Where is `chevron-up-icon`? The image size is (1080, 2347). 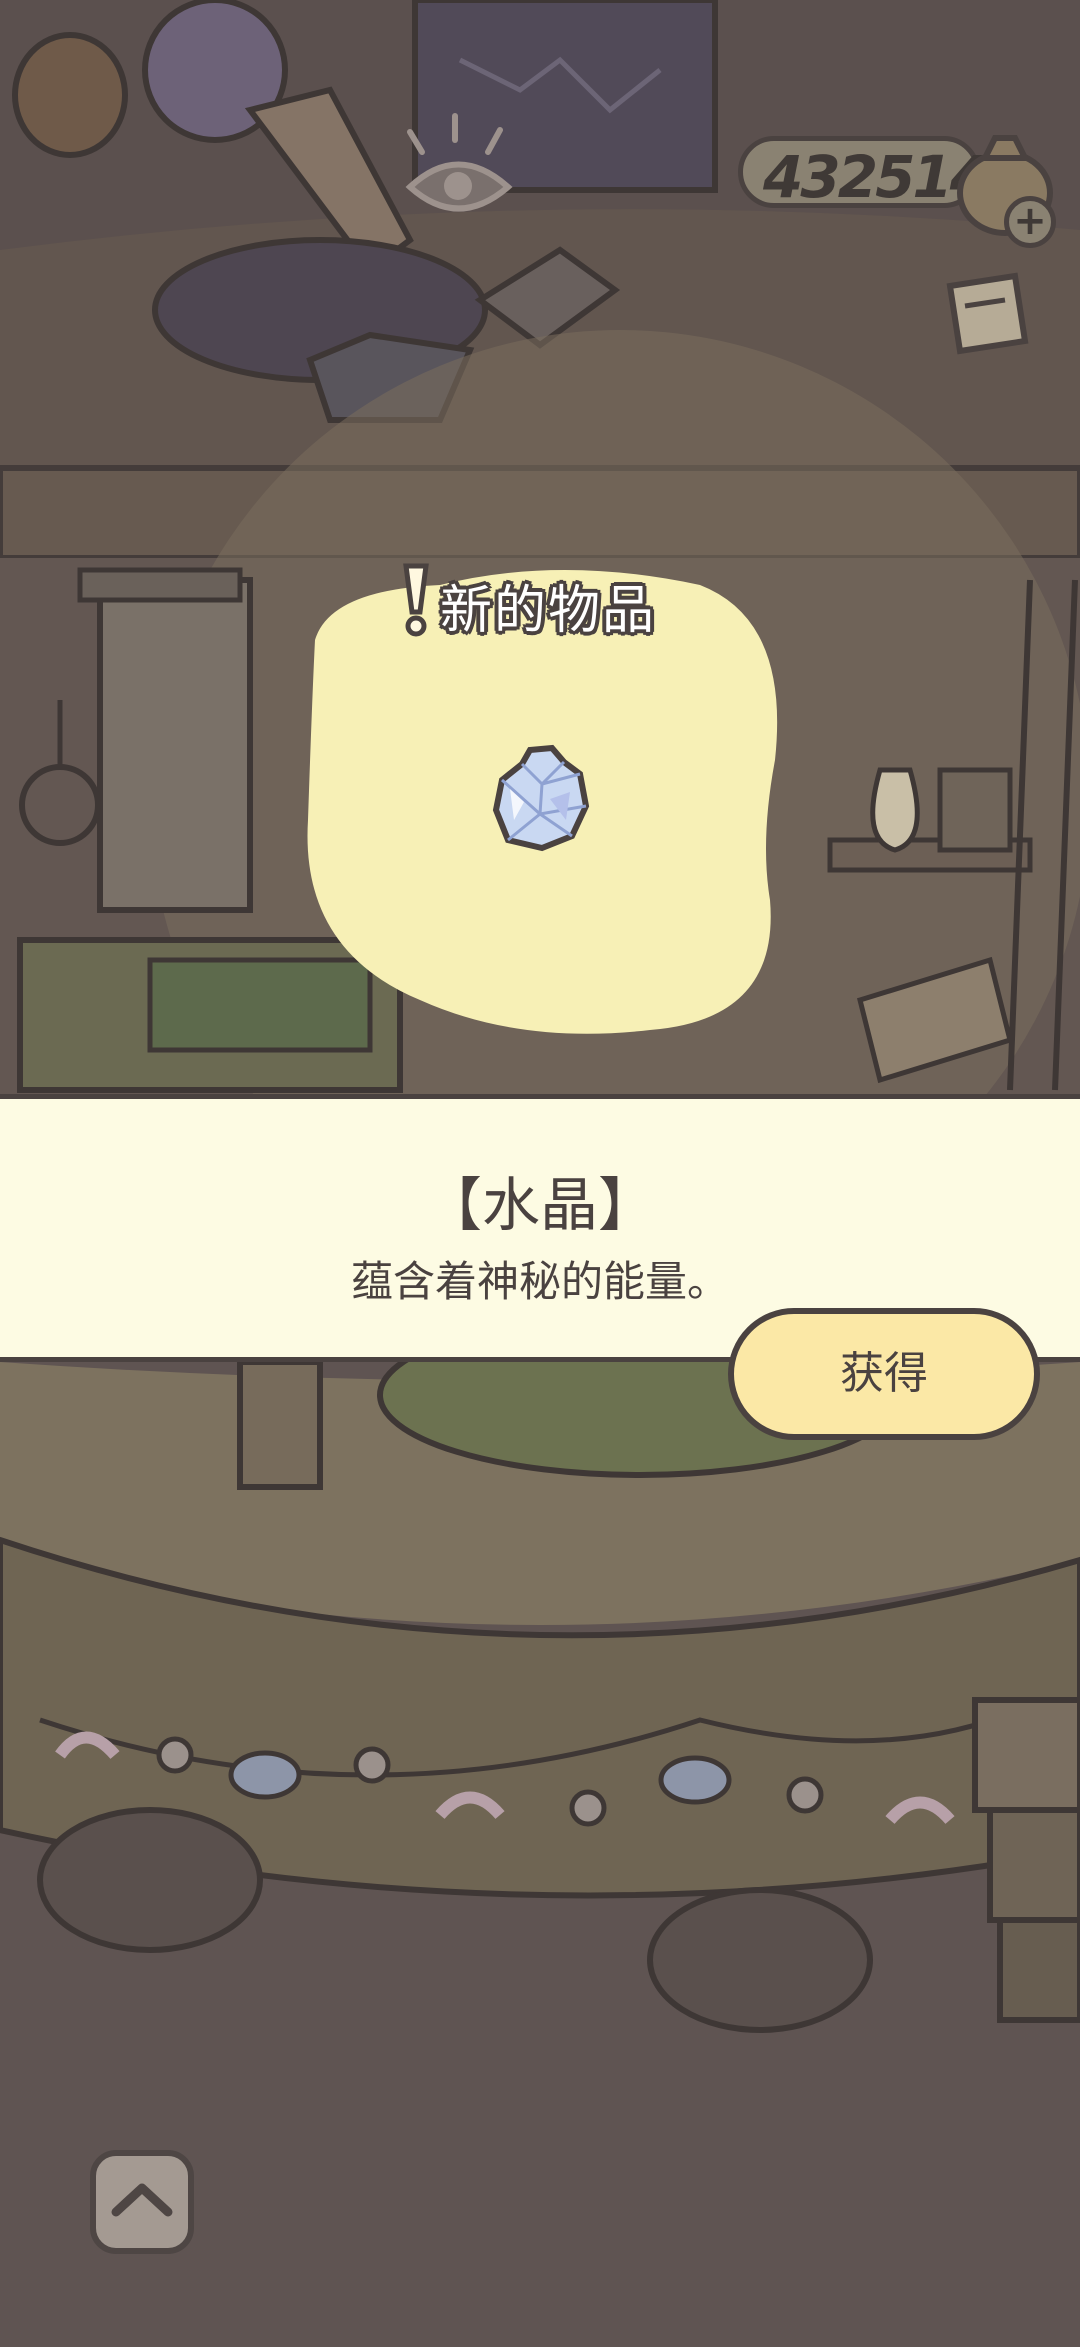
chevron-up-icon is located at coordinates (142, 2200).